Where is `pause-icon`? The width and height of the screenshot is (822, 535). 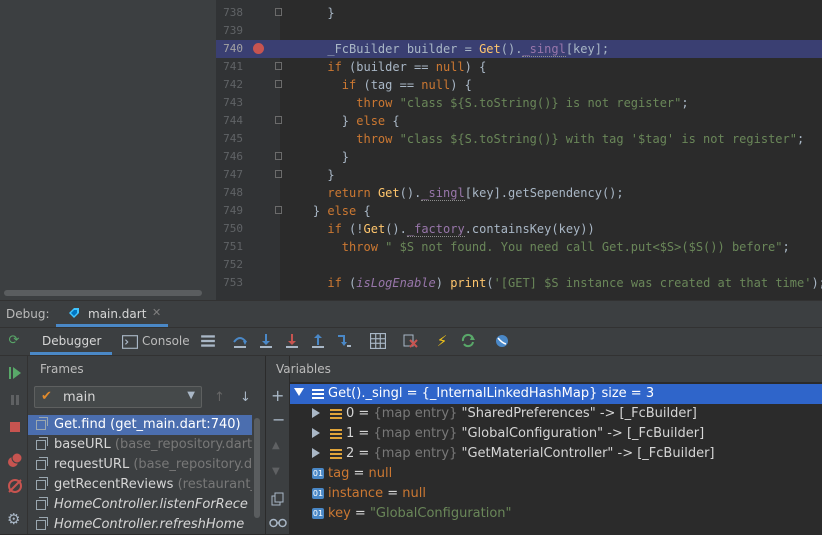
pause-icon is located at coordinates (15, 400).